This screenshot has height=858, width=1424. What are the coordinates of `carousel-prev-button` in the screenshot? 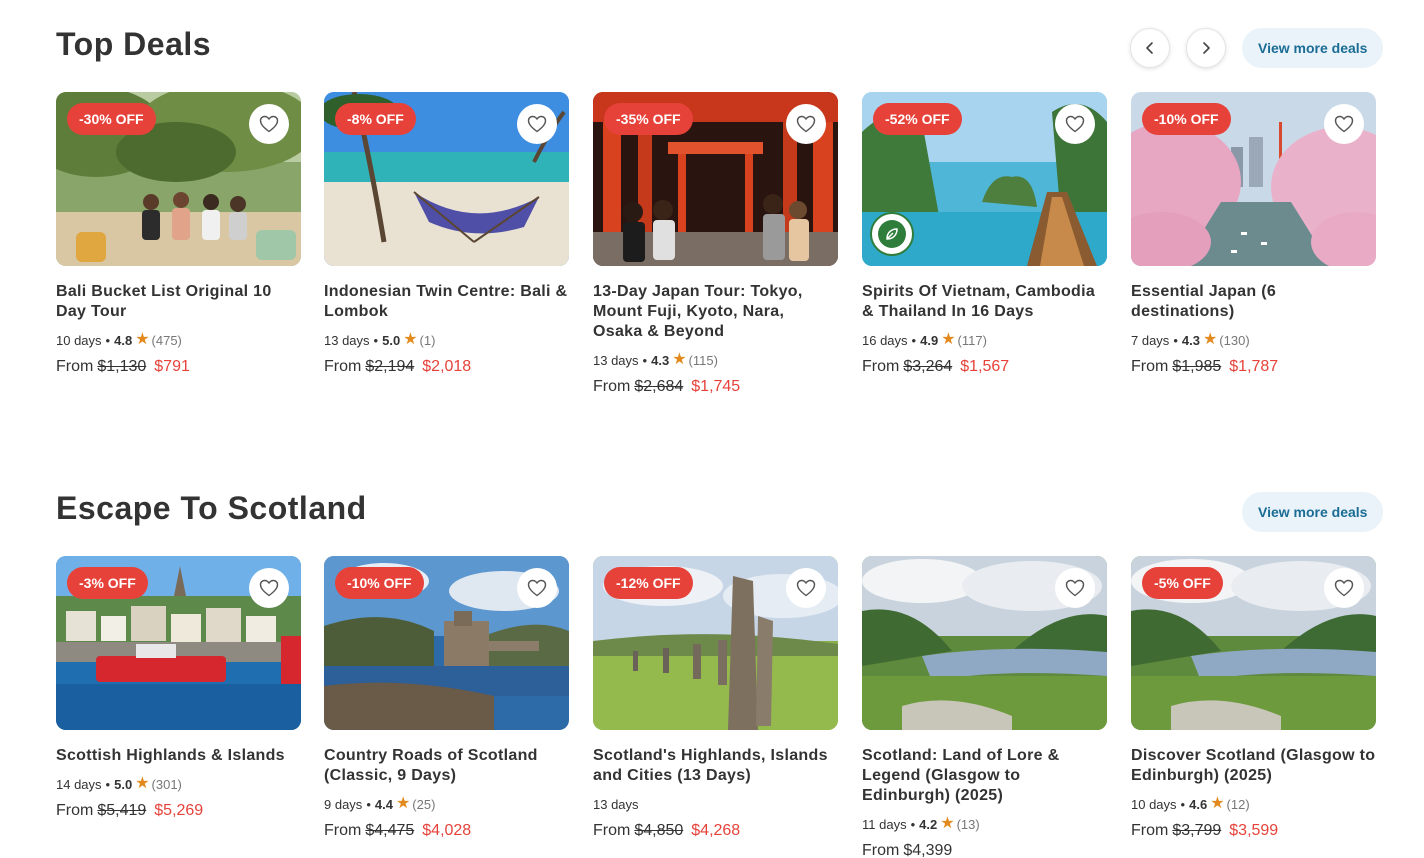 It's located at (1150, 48).